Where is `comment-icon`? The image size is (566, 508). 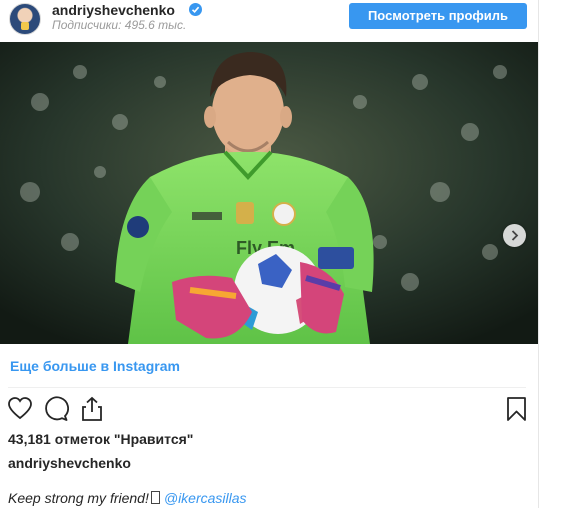
comment-icon is located at coordinates (57, 408).